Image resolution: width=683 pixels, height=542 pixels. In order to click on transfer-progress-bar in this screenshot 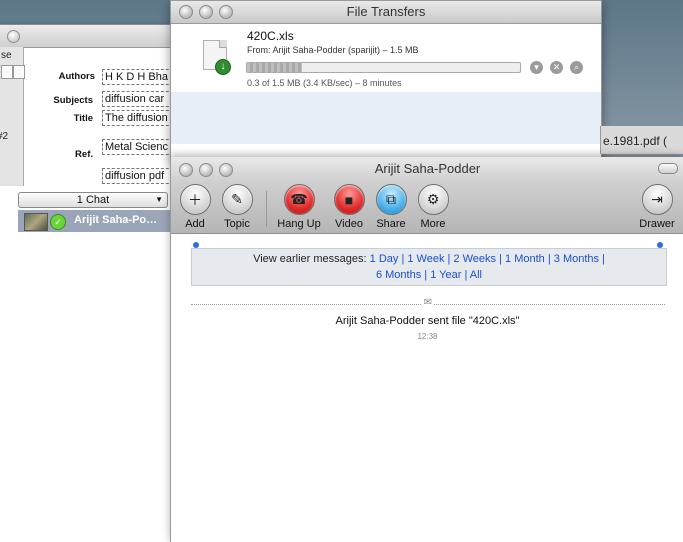, I will do `click(383, 67)`.